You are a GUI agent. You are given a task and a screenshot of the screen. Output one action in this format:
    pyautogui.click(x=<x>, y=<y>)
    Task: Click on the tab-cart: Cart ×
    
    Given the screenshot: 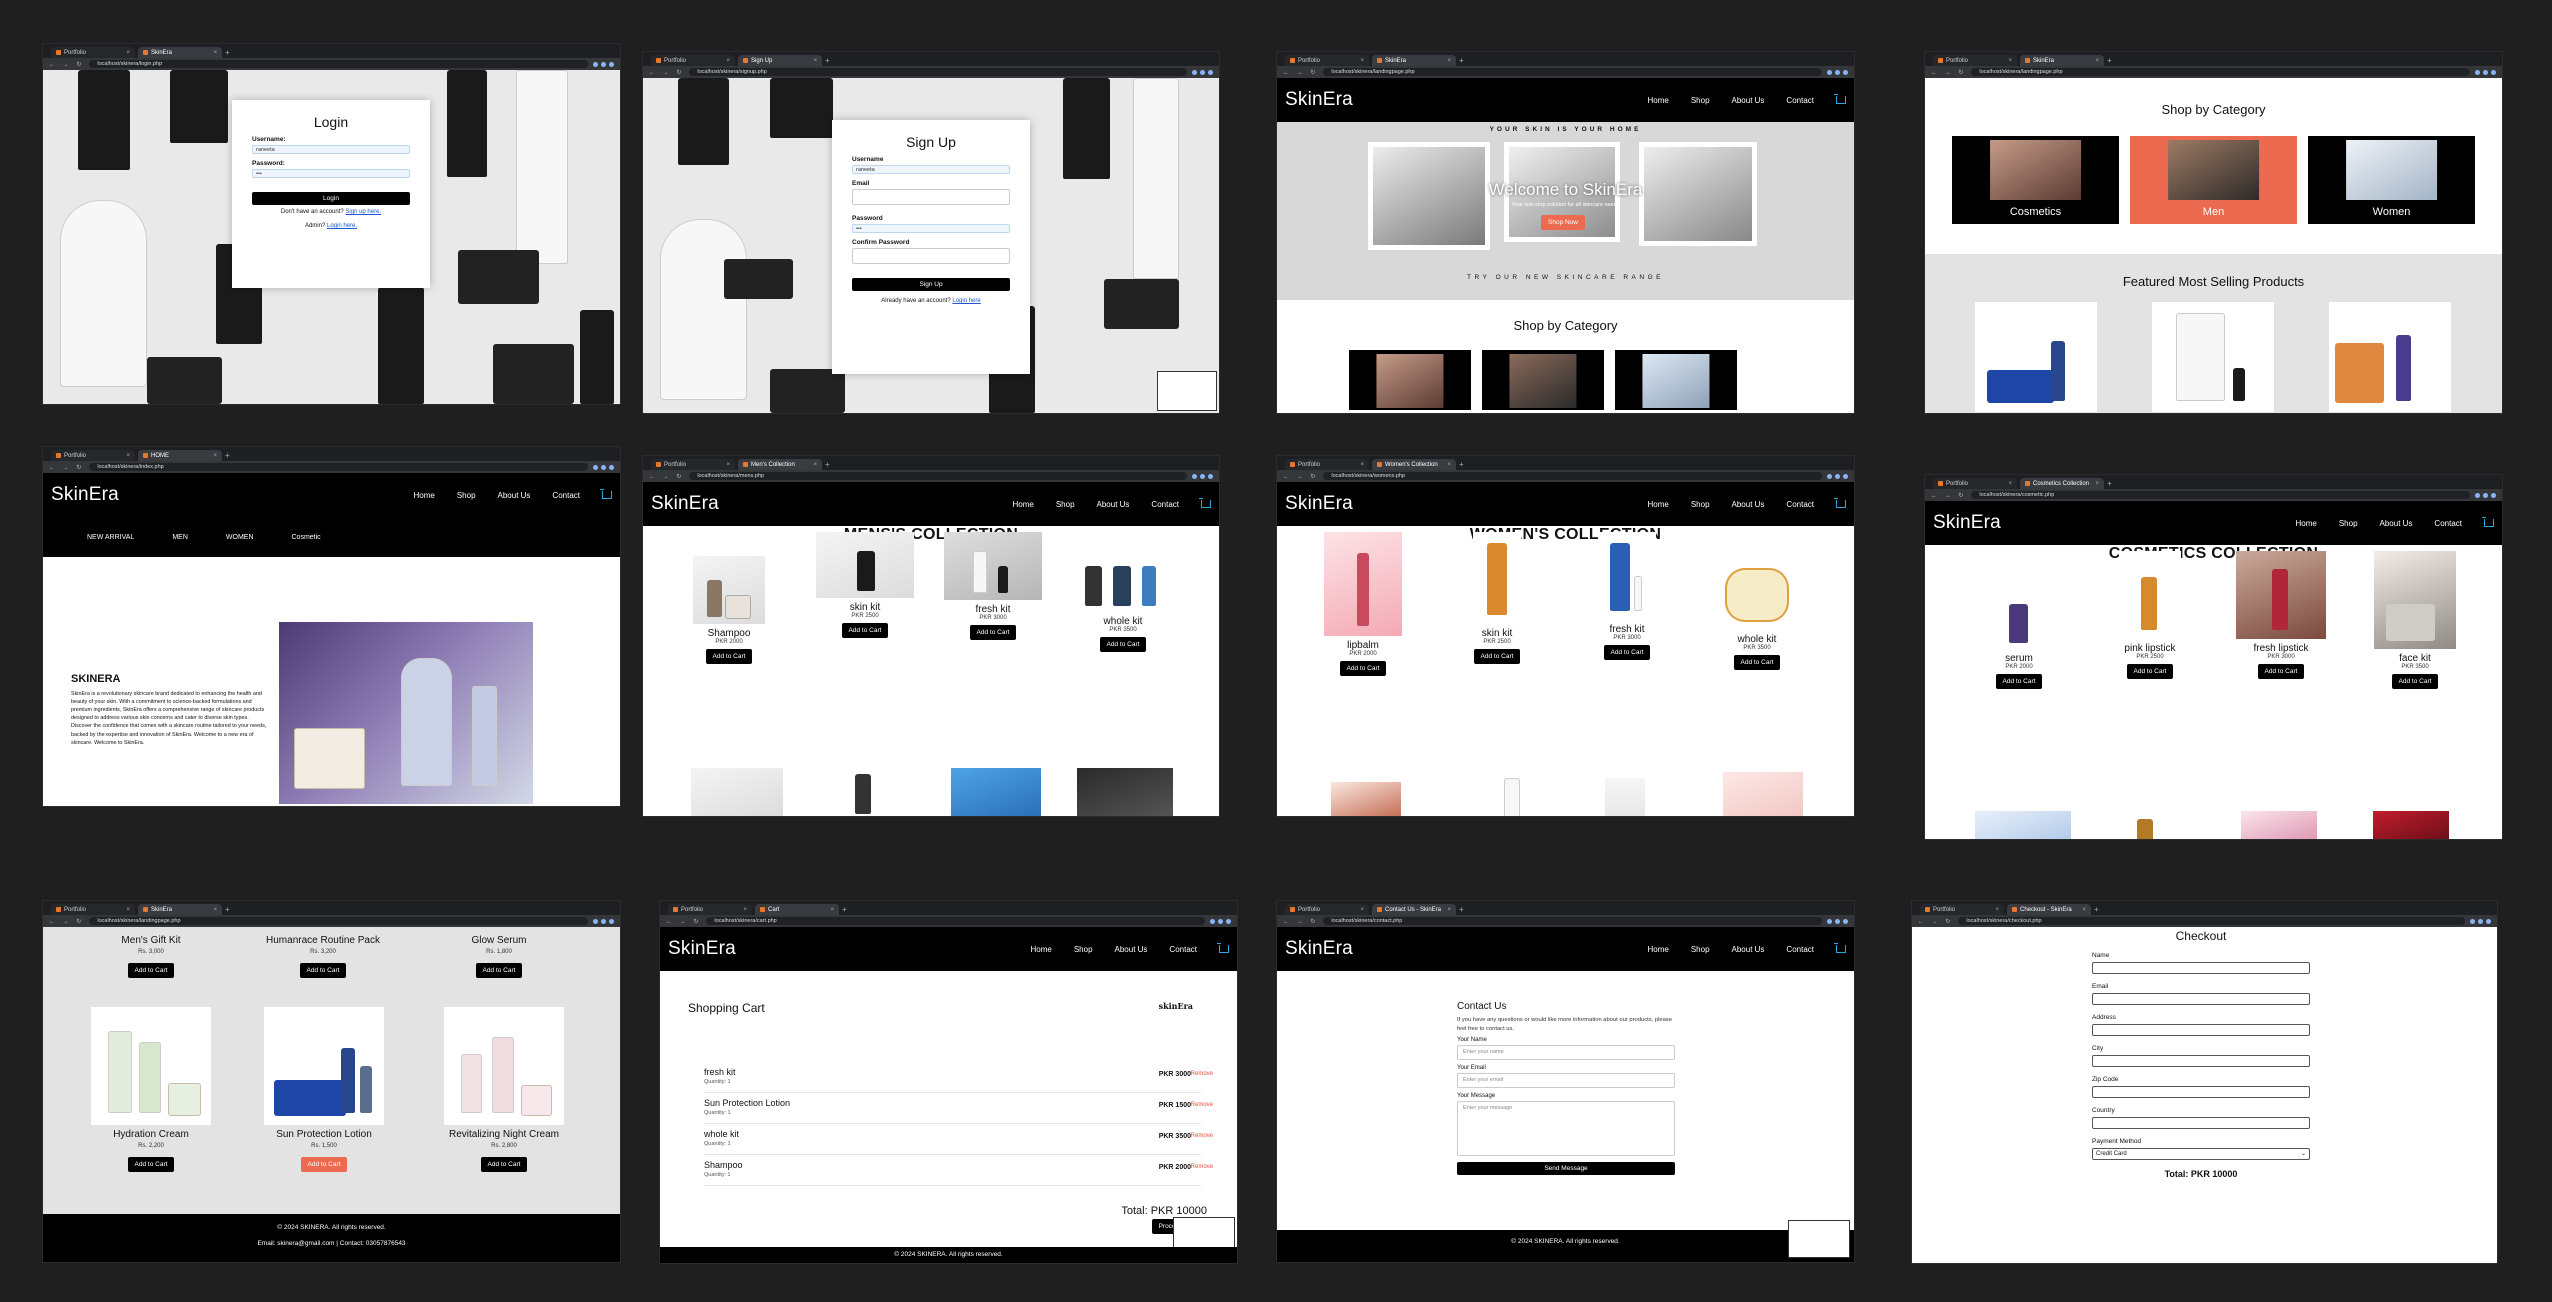 What is the action you would take?
    pyautogui.click(x=797, y=909)
    